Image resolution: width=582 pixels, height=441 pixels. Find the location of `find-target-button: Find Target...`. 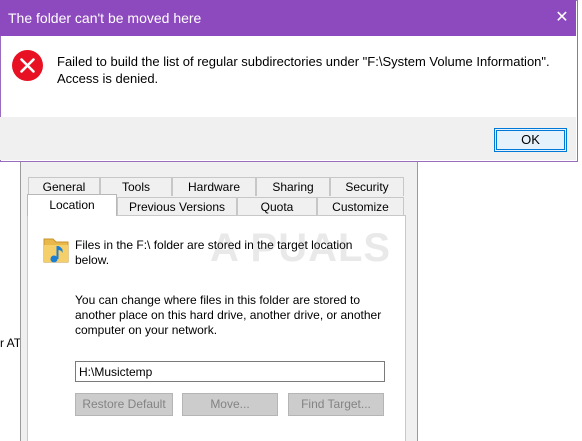

find-target-button: Find Target... is located at coordinates (336, 404).